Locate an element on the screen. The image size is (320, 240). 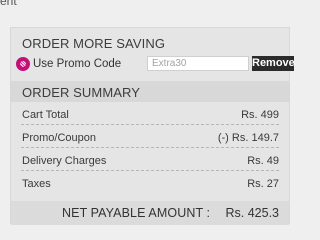
summary-row-value: Rs. 49 is located at coordinates (263, 161).